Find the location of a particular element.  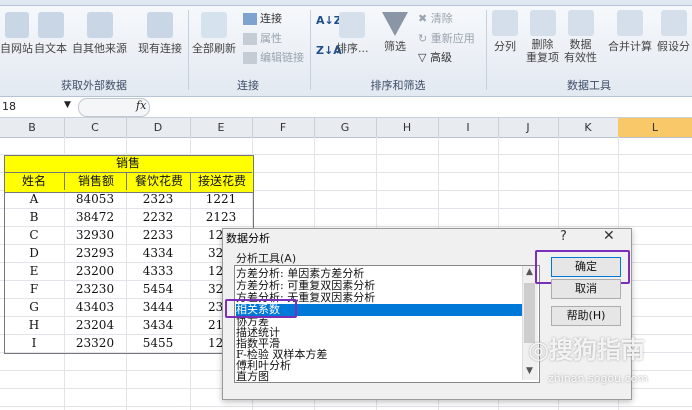

column-header-d: D is located at coordinates (158, 127).